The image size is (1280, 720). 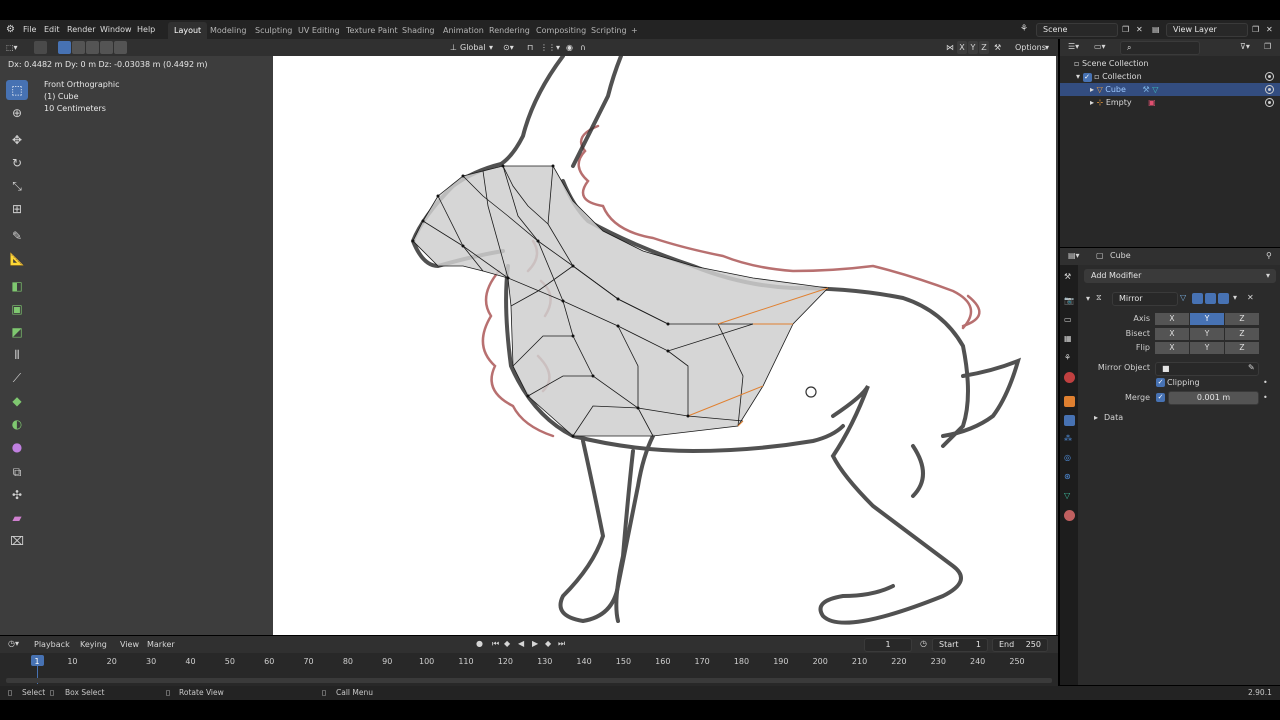 What do you see at coordinates (1245, 46) in the screenshot?
I see `filter-icon: ⊽▾` at bounding box center [1245, 46].